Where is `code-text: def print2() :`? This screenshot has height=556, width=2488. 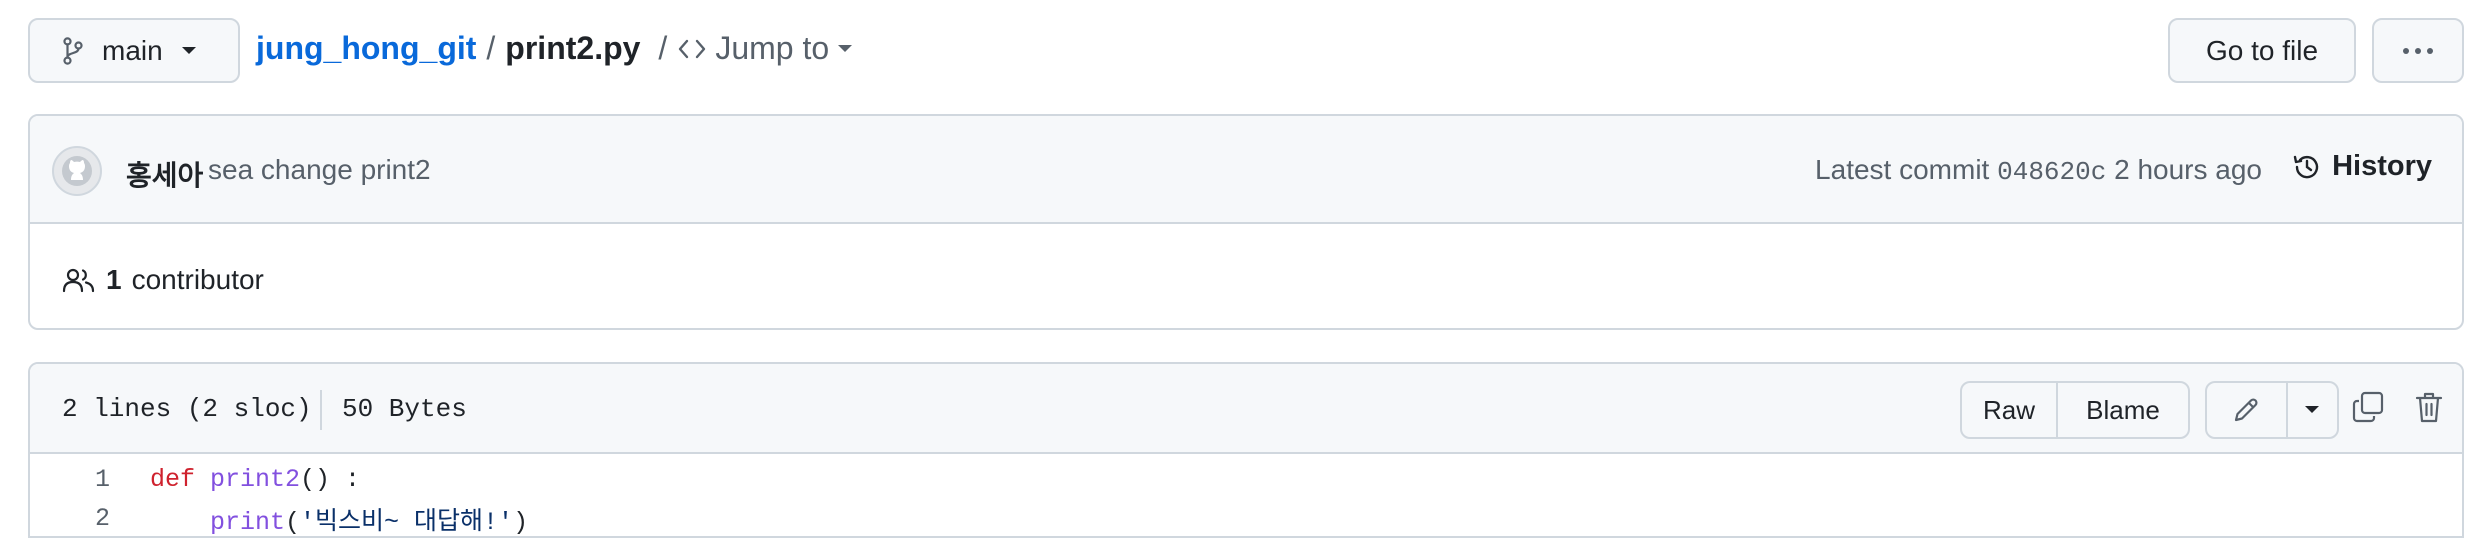
code-text: def print2() : is located at coordinates (255, 479).